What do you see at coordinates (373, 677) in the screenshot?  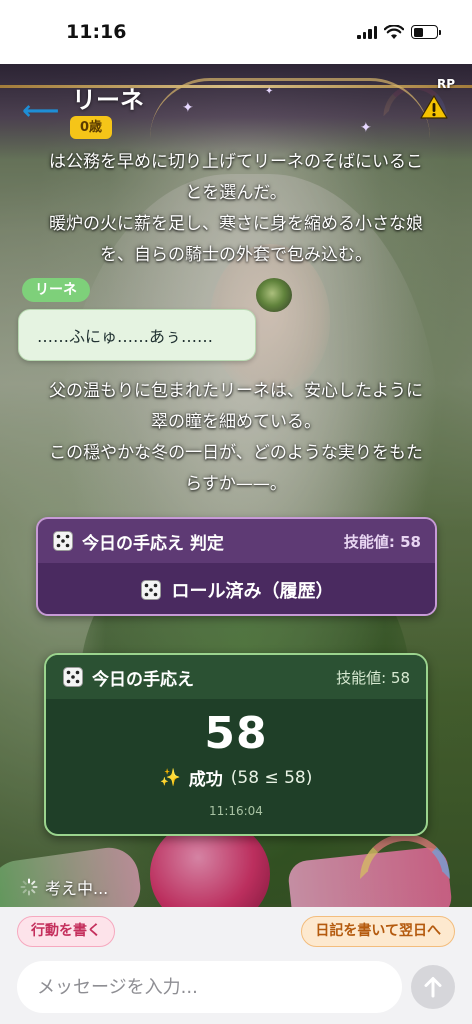 I see `result-skill-value: 技能値: 58` at bounding box center [373, 677].